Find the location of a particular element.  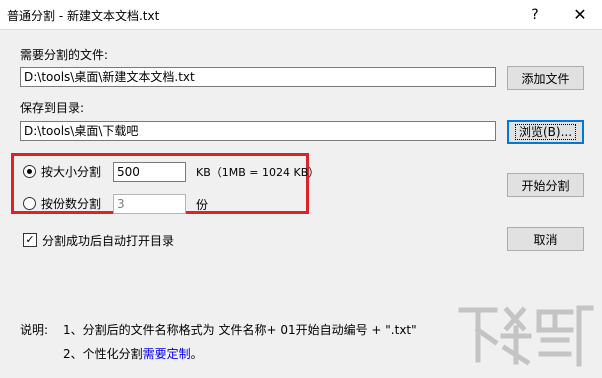

close-button: ✕ is located at coordinates (580, 14).